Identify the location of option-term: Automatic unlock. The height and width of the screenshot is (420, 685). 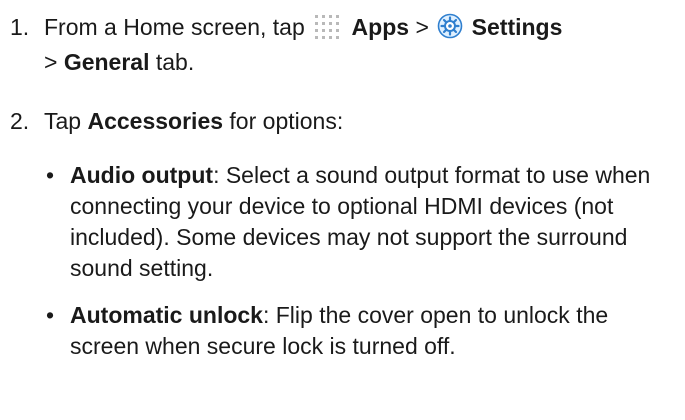
(166, 315).